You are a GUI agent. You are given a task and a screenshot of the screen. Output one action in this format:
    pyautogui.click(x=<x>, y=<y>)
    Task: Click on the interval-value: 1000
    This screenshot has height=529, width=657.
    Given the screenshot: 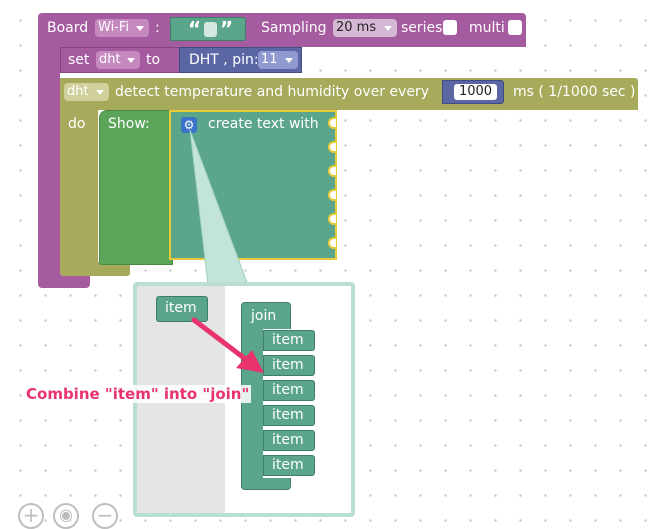 What is the action you would take?
    pyautogui.click(x=475, y=91)
    